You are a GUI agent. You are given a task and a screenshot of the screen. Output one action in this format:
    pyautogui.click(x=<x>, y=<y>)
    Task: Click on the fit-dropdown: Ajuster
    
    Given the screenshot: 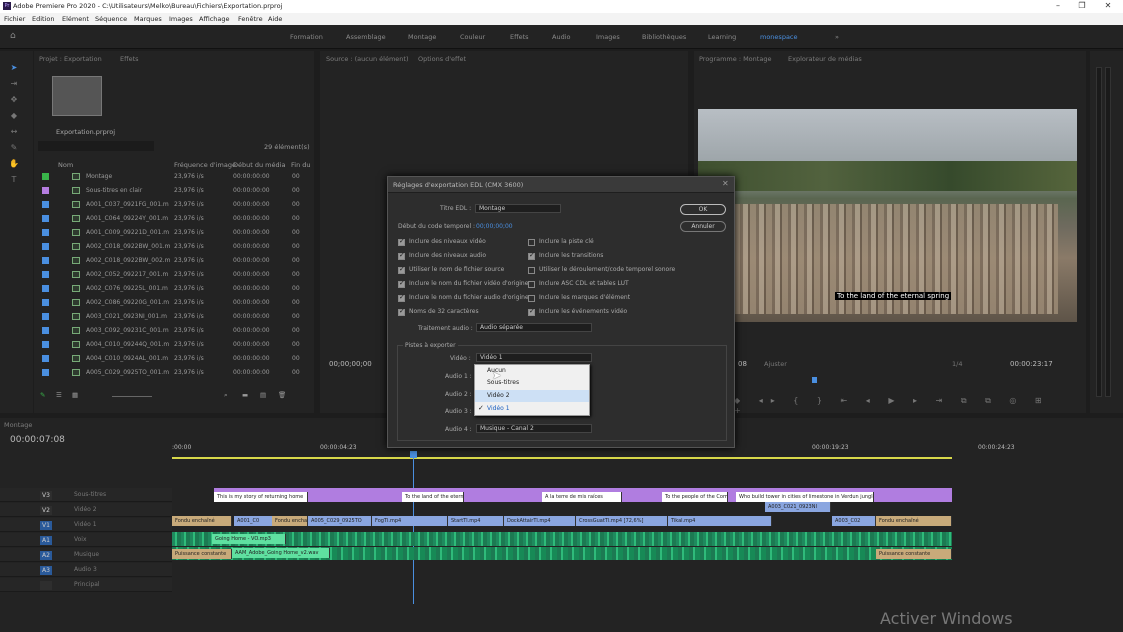 What is the action you would take?
    pyautogui.click(x=775, y=364)
    